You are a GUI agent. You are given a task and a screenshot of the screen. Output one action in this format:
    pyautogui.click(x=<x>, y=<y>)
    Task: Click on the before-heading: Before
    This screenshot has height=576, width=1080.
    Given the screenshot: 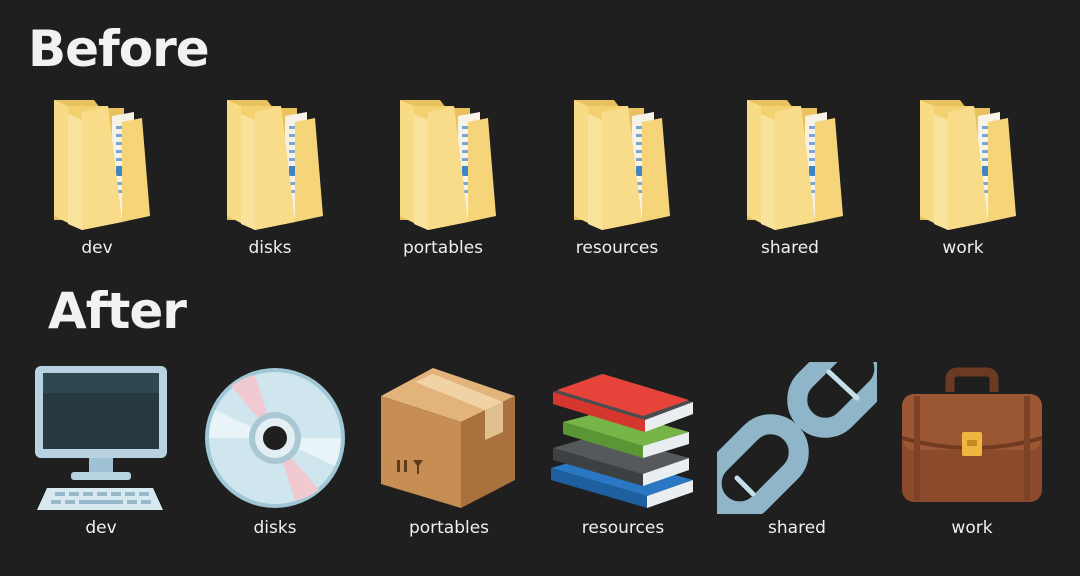 What is the action you would take?
    pyautogui.click(x=119, y=49)
    